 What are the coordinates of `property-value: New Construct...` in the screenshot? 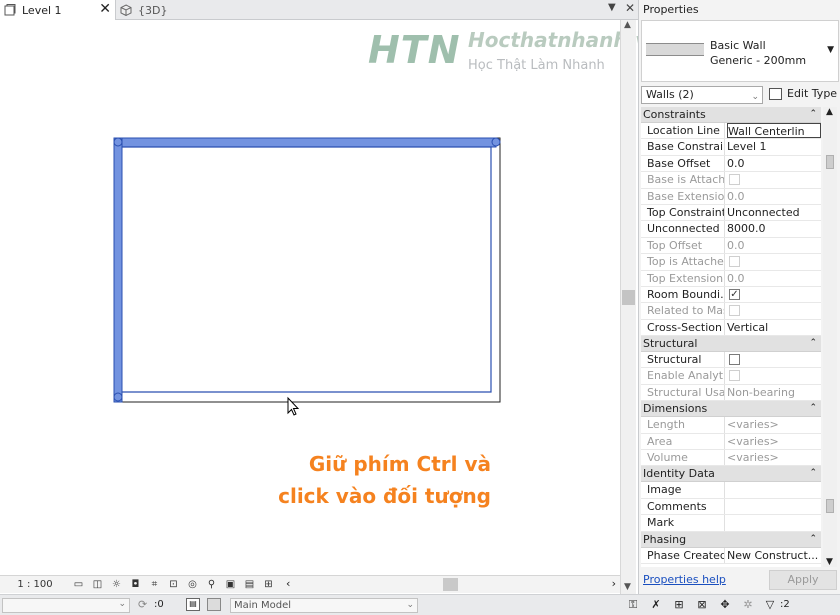 It's located at (774, 555).